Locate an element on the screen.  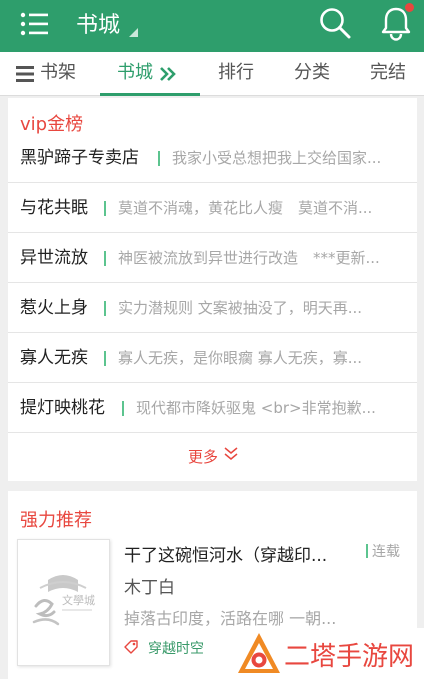
watermark-text: 二塔手游网 is located at coordinates (349, 657).